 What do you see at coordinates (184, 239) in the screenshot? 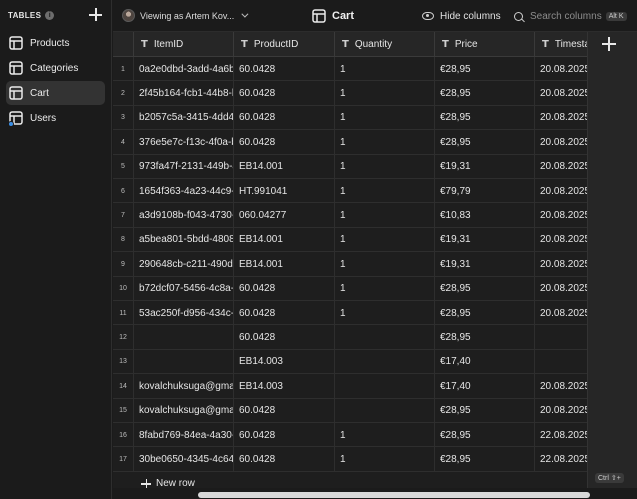
I see `cell-itemid: a5bea801-5bdd-4808-` at bounding box center [184, 239].